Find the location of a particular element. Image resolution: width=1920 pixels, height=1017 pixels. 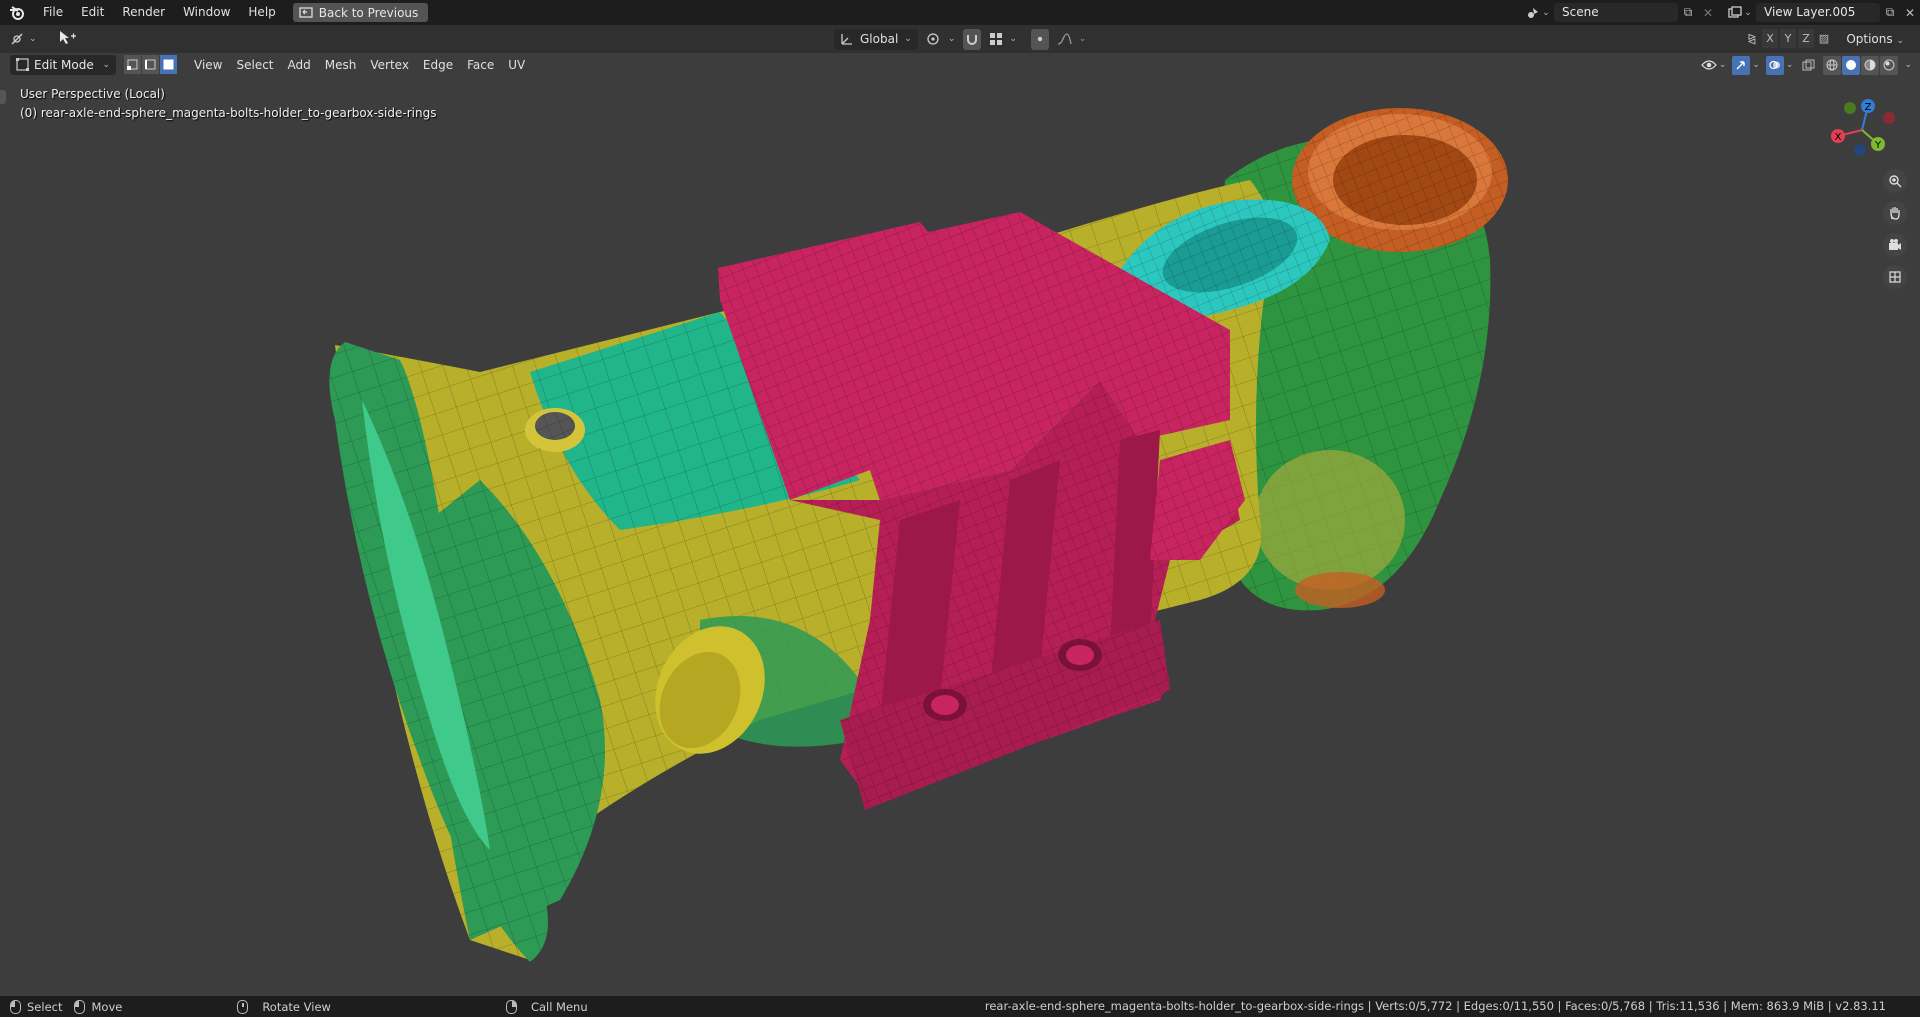

screen-back-icon is located at coordinates (306, 12).